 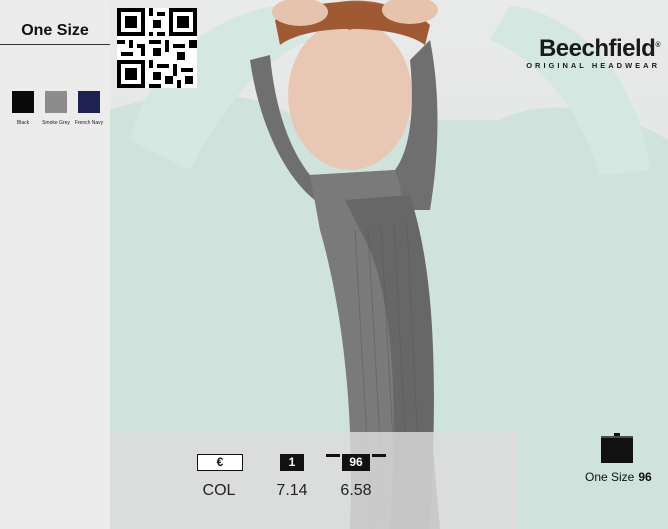 I want to click on qr-code, so click(x=157, y=48).